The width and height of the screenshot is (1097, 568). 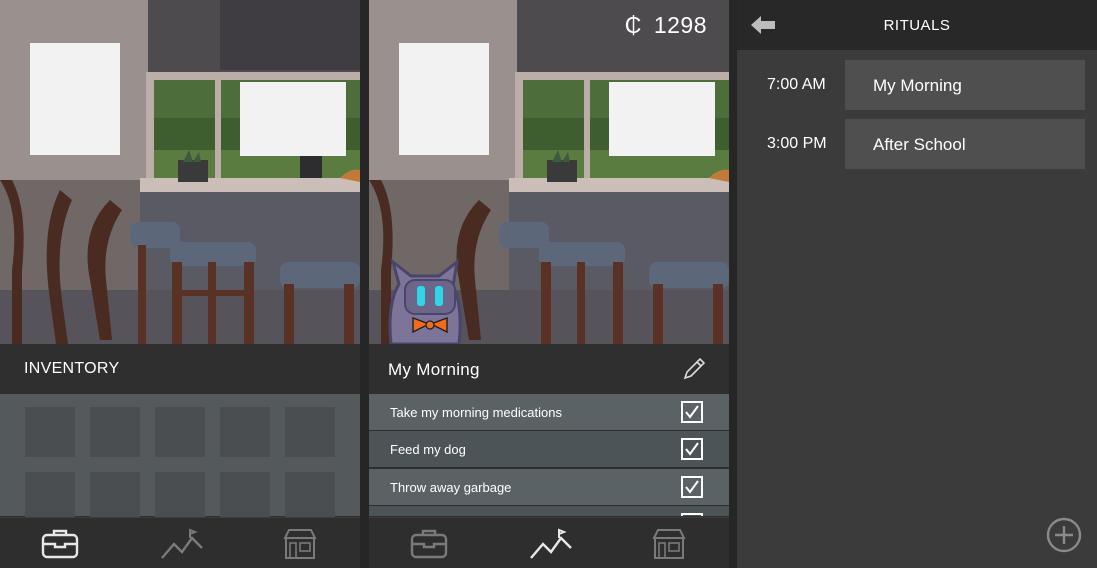 What do you see at coordinates (965, 144) in the screenshot?
I see `ritual-name-button: After School` at bounding box center [965, 144].